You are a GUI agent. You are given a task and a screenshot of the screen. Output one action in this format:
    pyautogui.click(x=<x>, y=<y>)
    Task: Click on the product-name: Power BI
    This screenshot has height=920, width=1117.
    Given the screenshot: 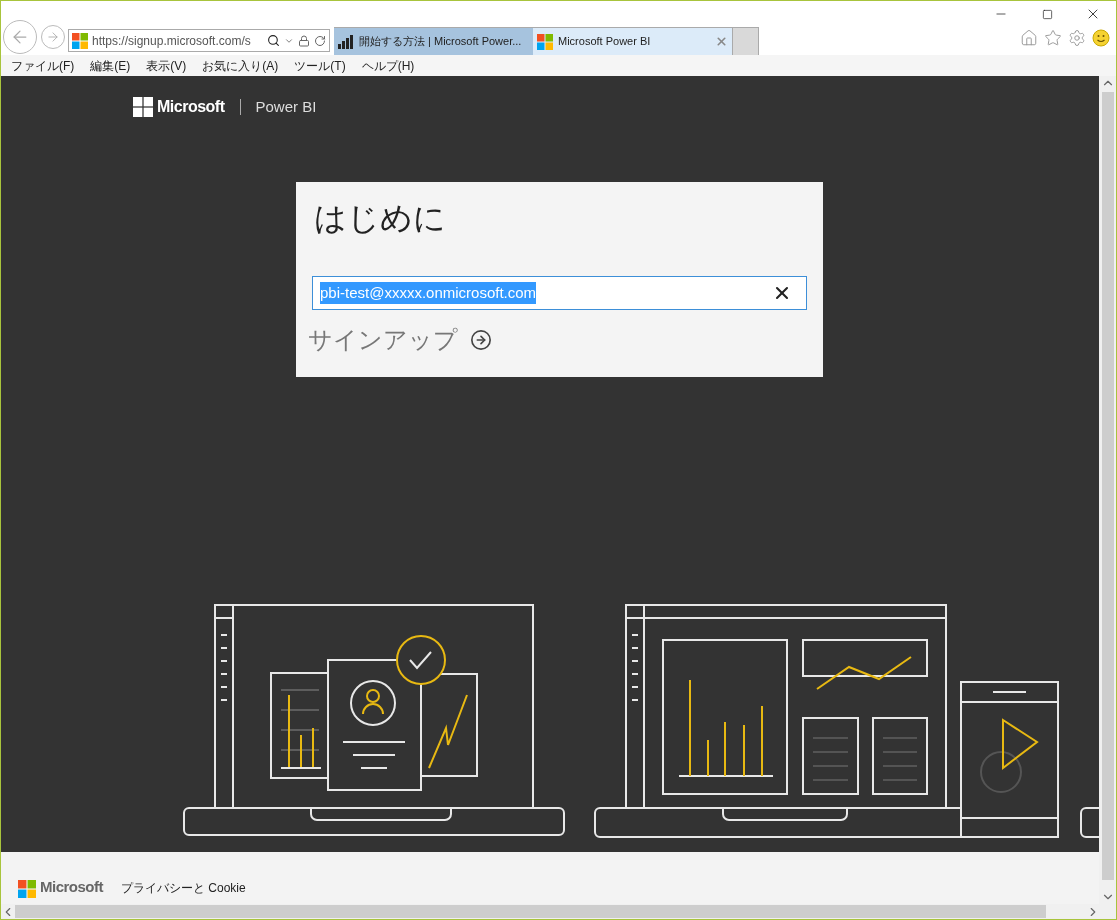 What is the action you would take?
    pyautogui.click(x=286, y=106)
    